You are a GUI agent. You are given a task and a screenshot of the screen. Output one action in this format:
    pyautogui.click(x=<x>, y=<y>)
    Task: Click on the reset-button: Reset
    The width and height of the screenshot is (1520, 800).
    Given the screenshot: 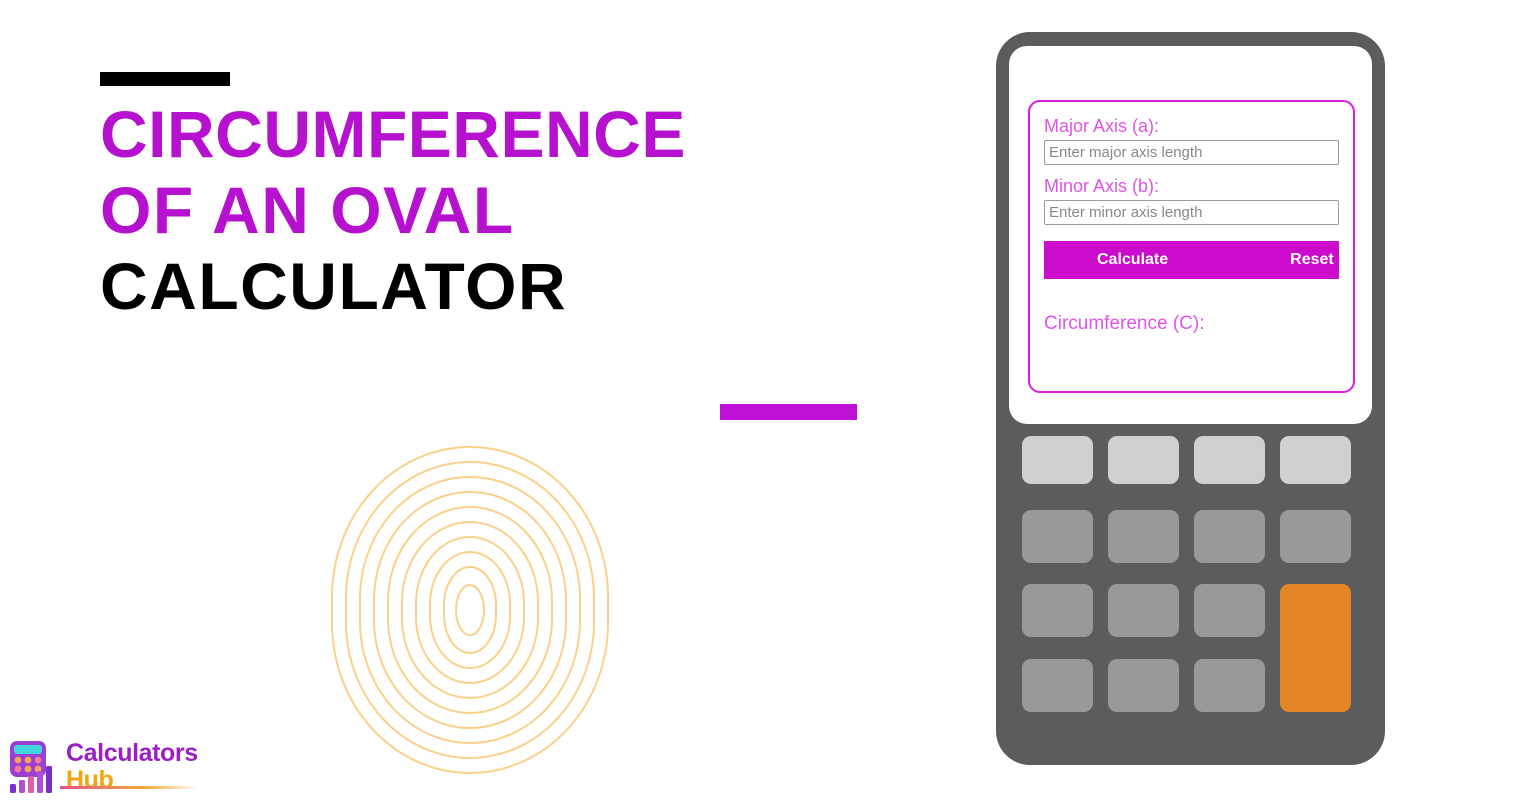 What is the action you would take?
    pyautogui.click(x=1312, y=260)
    